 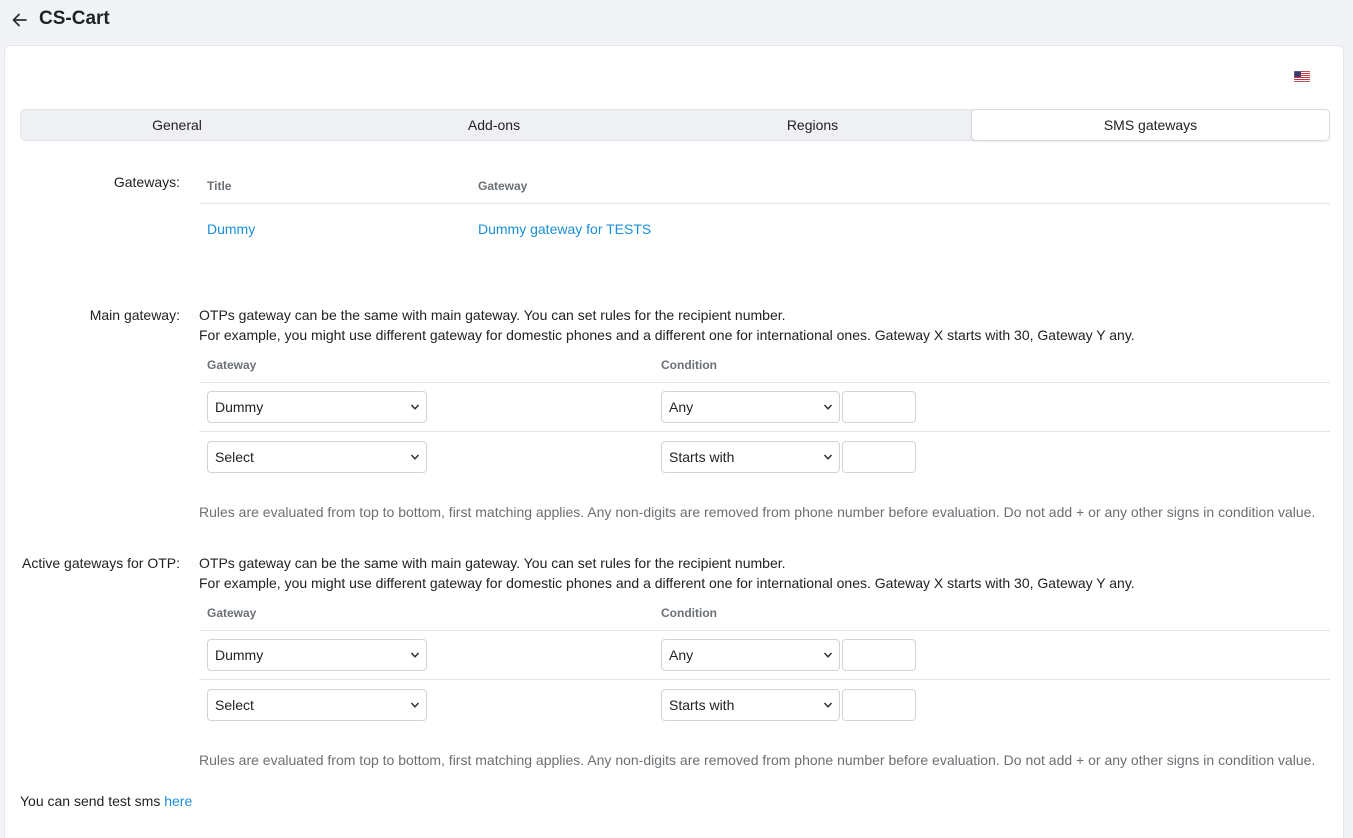 What do you see at coordinates (1150, 125) in the screenshot?
I see `tab-sms-gateways: SMS gateways` at bounding box center [1150, 125].